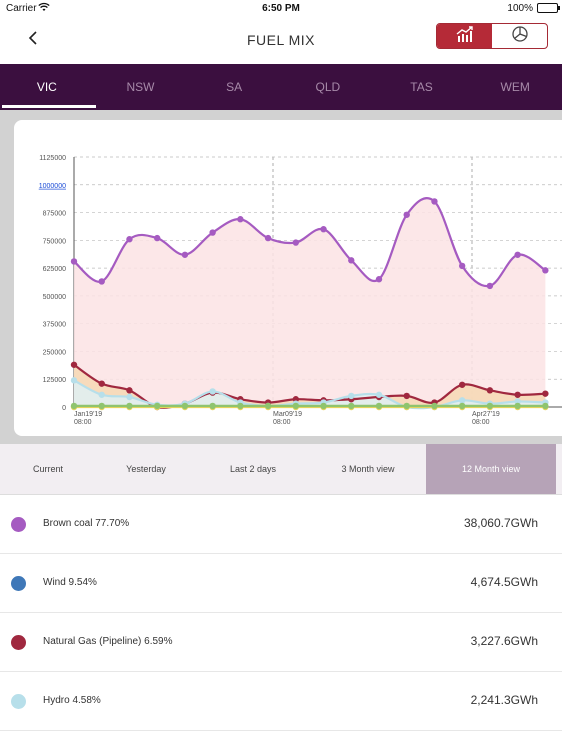 Image resolution: width=562 pixels, height=750 pixels. I want to click on battery-icon, so click(548, 8).